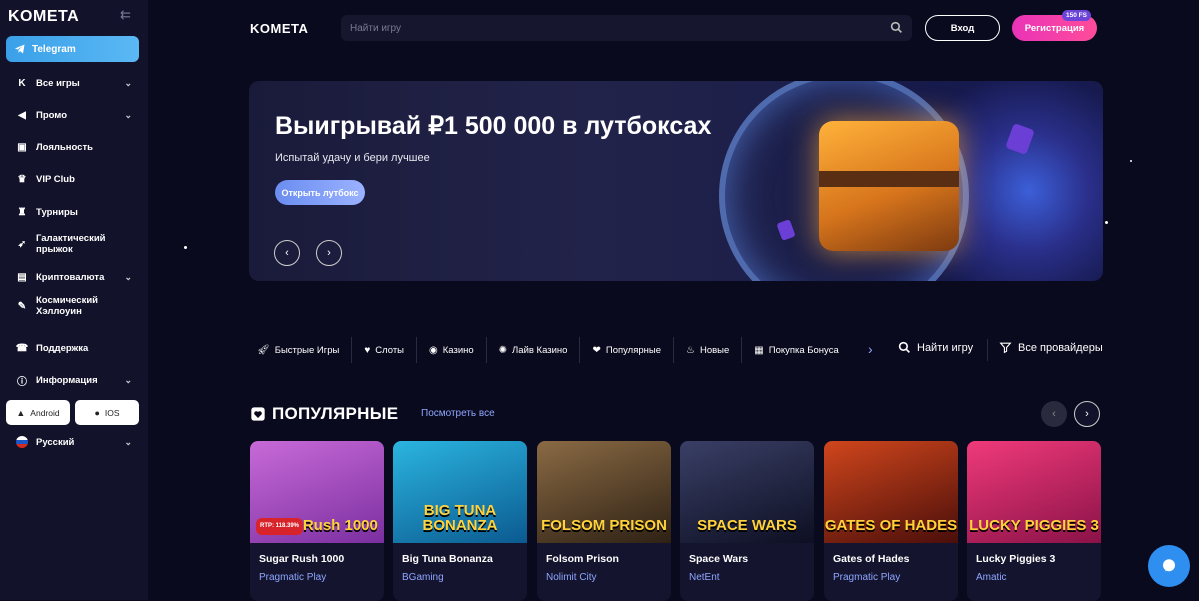 The height and width of the screenshot is (601, 1199). I want to click on game-card: BIG TUNA BONANZA Big Tuna Bonanza BGaming, so click(460, 521).